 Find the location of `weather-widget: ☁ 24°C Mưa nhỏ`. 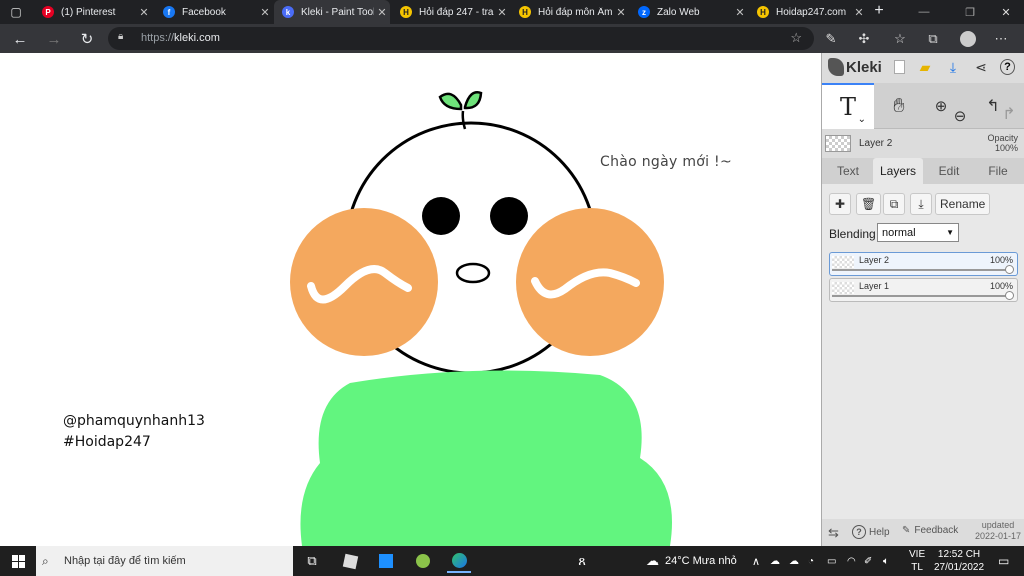

weather-widget: ☁ 24°C Mưa nhỏ is located at coordinates (691, 561).